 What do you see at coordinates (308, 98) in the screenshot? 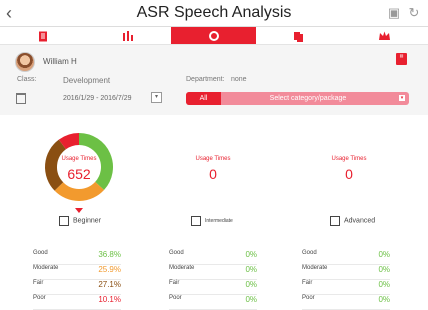
I see `category-placeholder: Select category/package` at bounding box center [308, 98].